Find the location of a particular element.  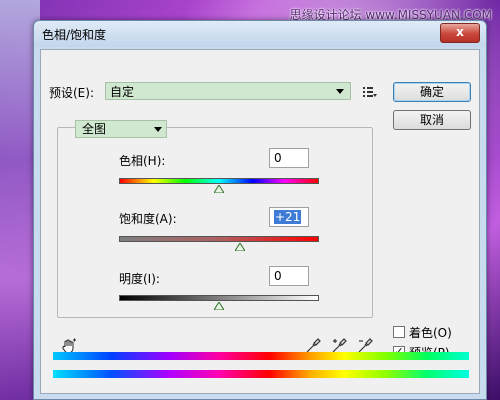

saturation-input: +21 is located at coordinates (289, 217).